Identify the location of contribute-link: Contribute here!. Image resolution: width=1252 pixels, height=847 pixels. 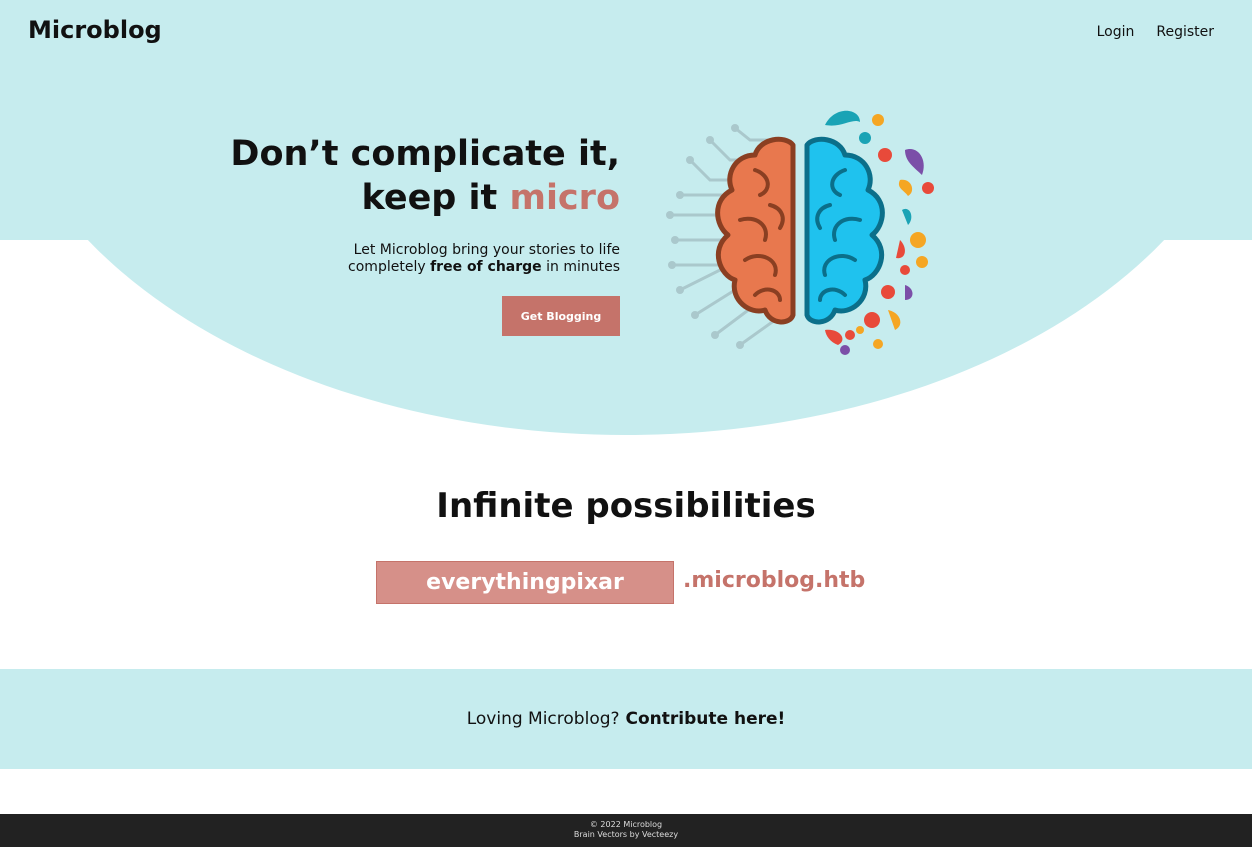
(706, 719).